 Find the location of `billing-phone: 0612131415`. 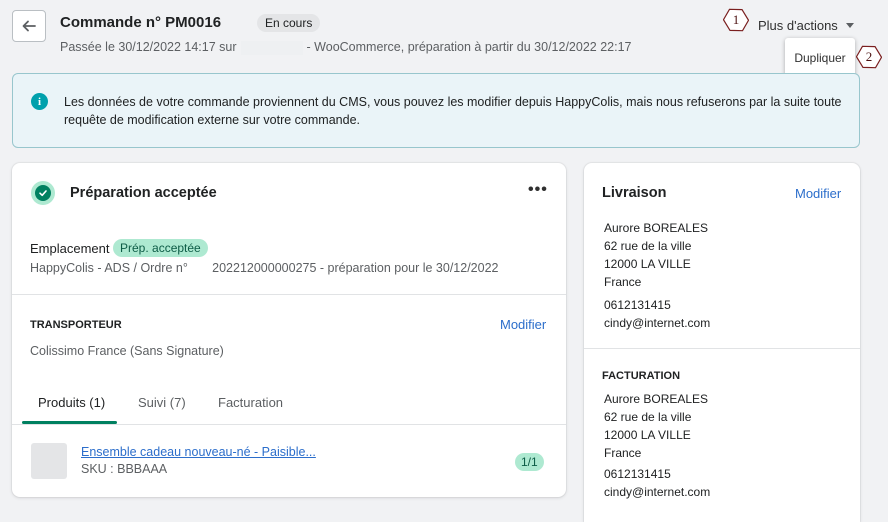

billing-phone: 0612131415 is located at coordinates (637, 474).